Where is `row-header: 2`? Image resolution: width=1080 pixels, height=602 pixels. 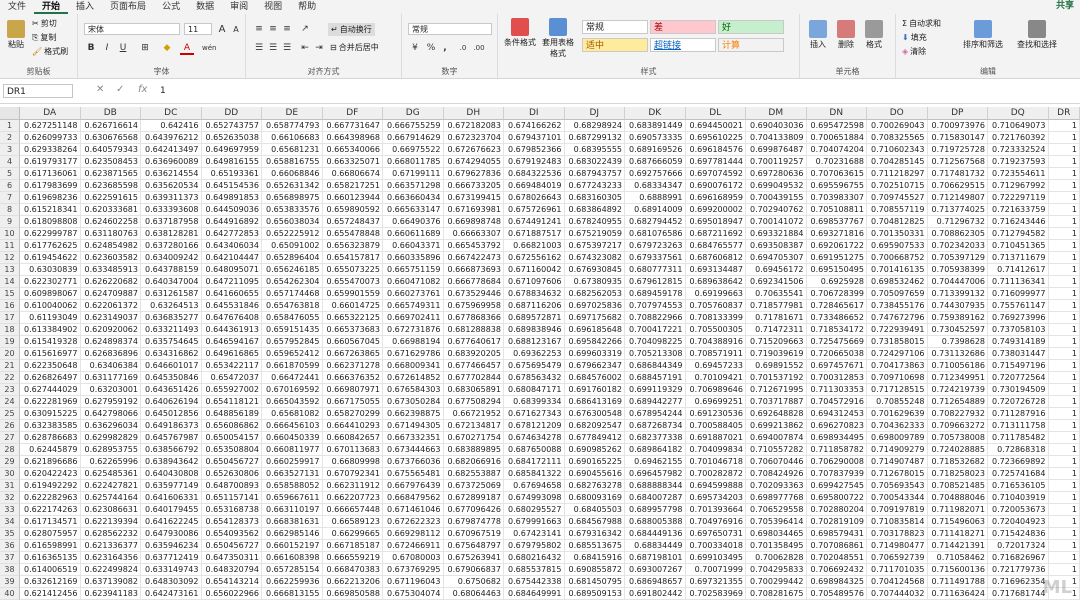
row-header: 2 is located at coordinates (10, 138).